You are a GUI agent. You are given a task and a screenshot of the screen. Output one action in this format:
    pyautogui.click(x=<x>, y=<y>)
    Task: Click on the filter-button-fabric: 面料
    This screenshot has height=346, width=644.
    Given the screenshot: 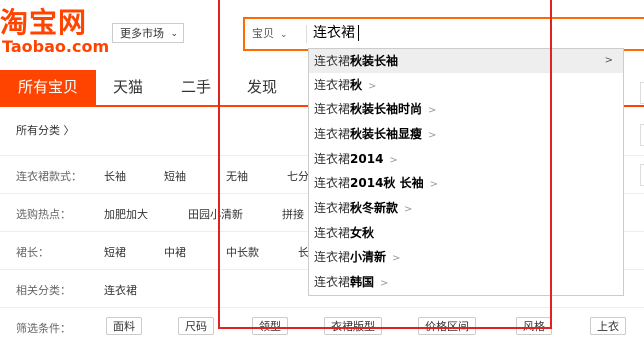 What is the action you would take?
    pyautogui.click(x=124, y=326)
    